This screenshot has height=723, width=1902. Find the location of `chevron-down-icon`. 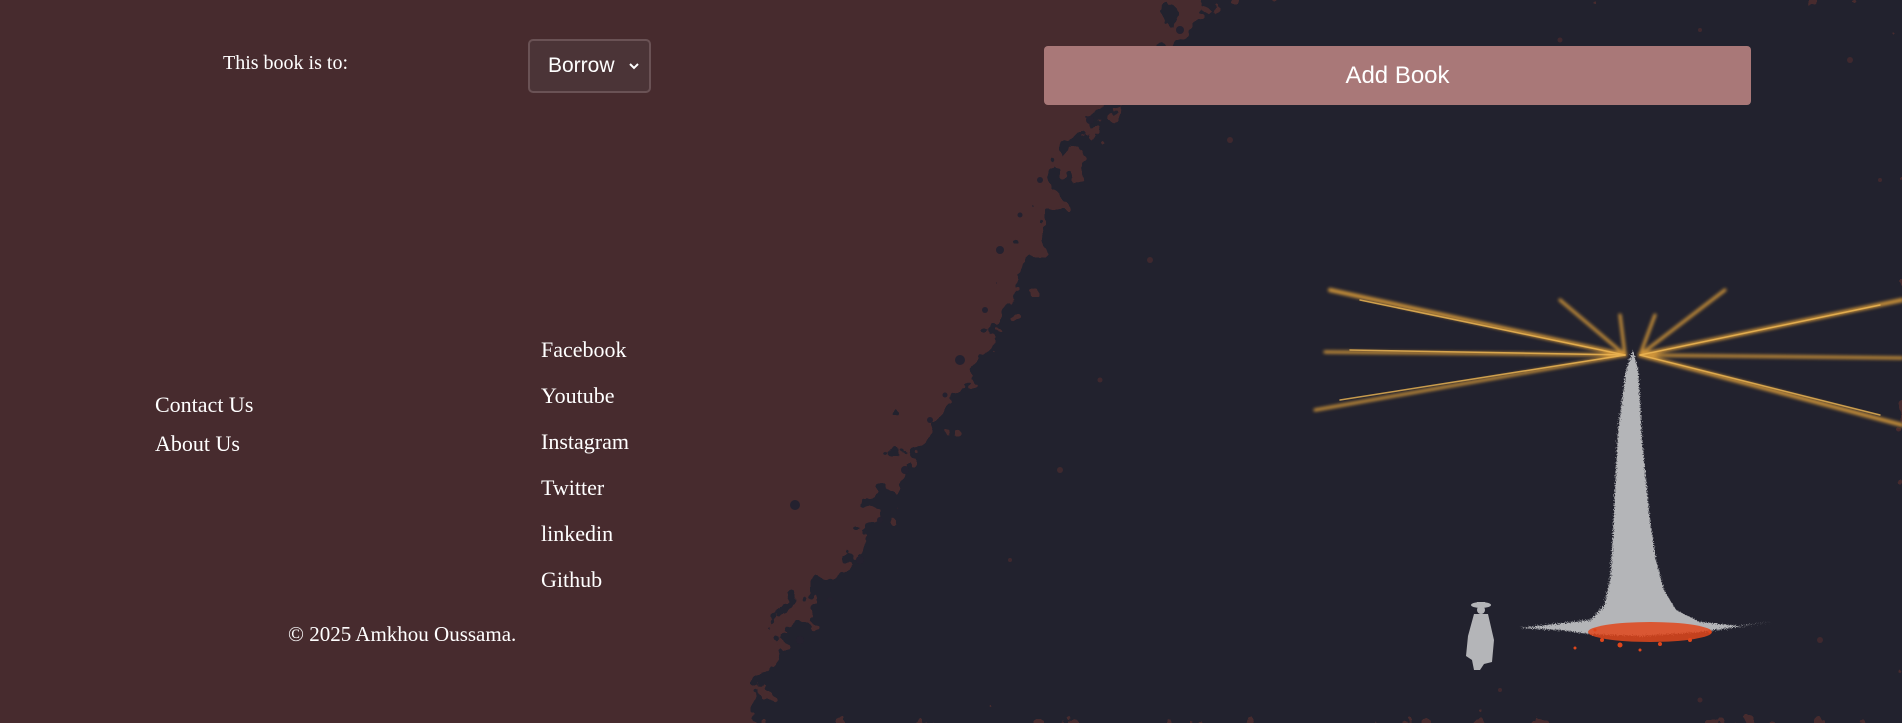

chevron-down-icon is located at coordinates (634, 66).